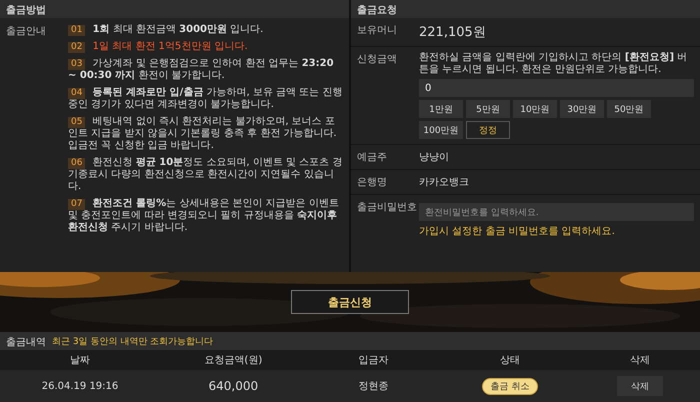 This screenshot has width=700, height=402. What do you see at coordinates (510, 386) in the screenshot?
I see `status-badge: 출금 취소` at bounding box center [510, 386].